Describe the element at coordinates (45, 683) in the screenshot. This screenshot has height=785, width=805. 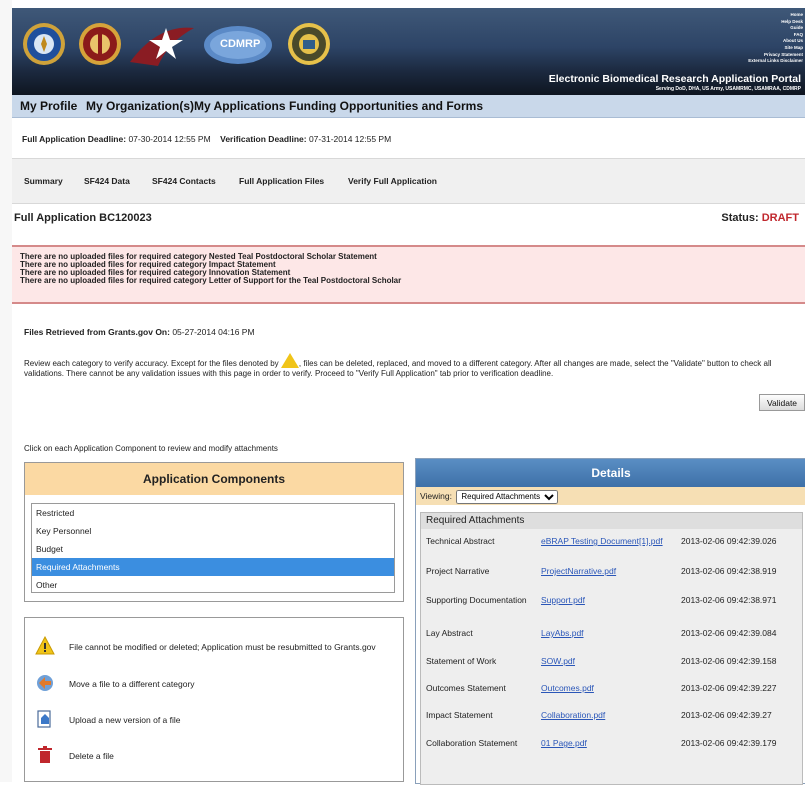
I see `move-icon` at that location.